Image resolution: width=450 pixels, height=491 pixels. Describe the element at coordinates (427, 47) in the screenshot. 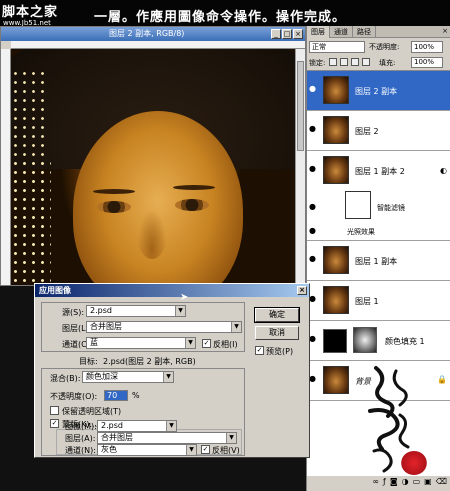

I see `opacity-input: 100%` at that location.